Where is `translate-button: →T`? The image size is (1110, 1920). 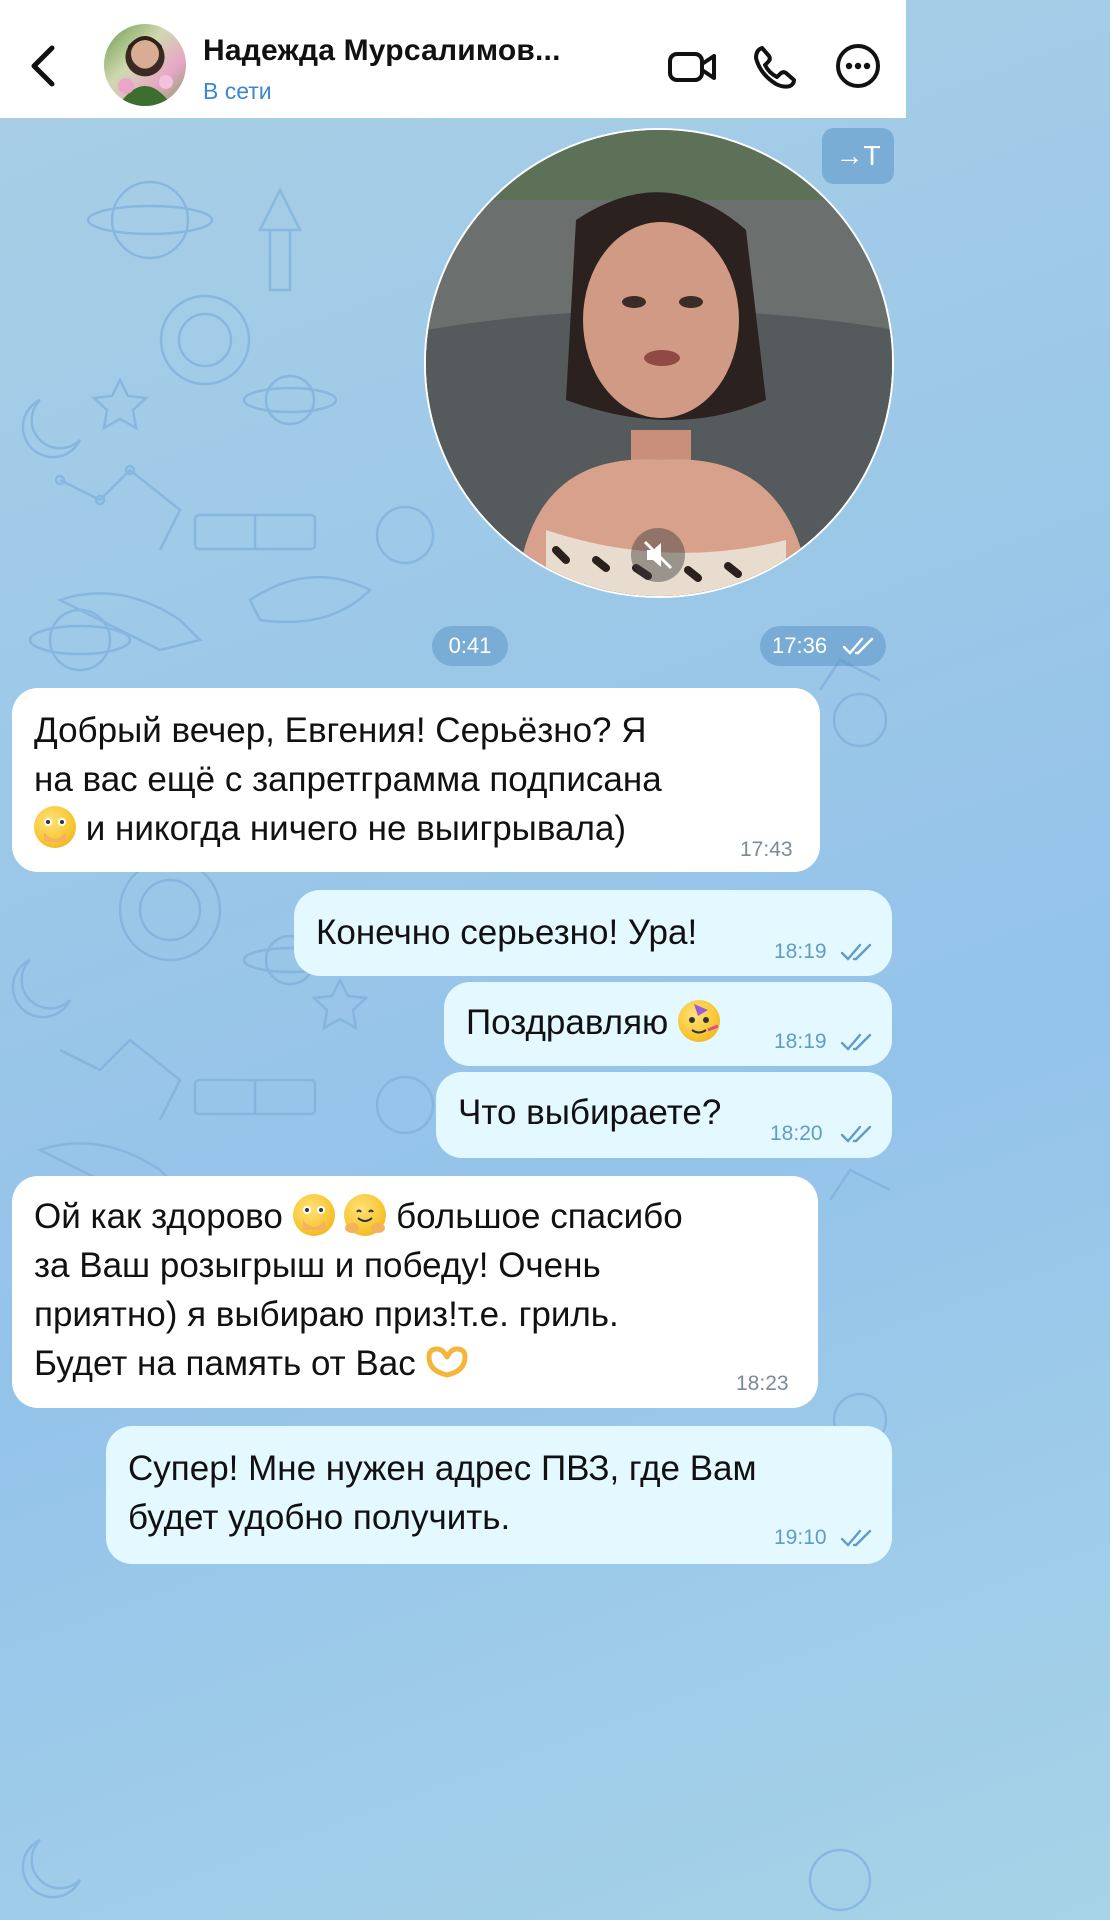
translate-button: →T is located at coordinates (858, 156).